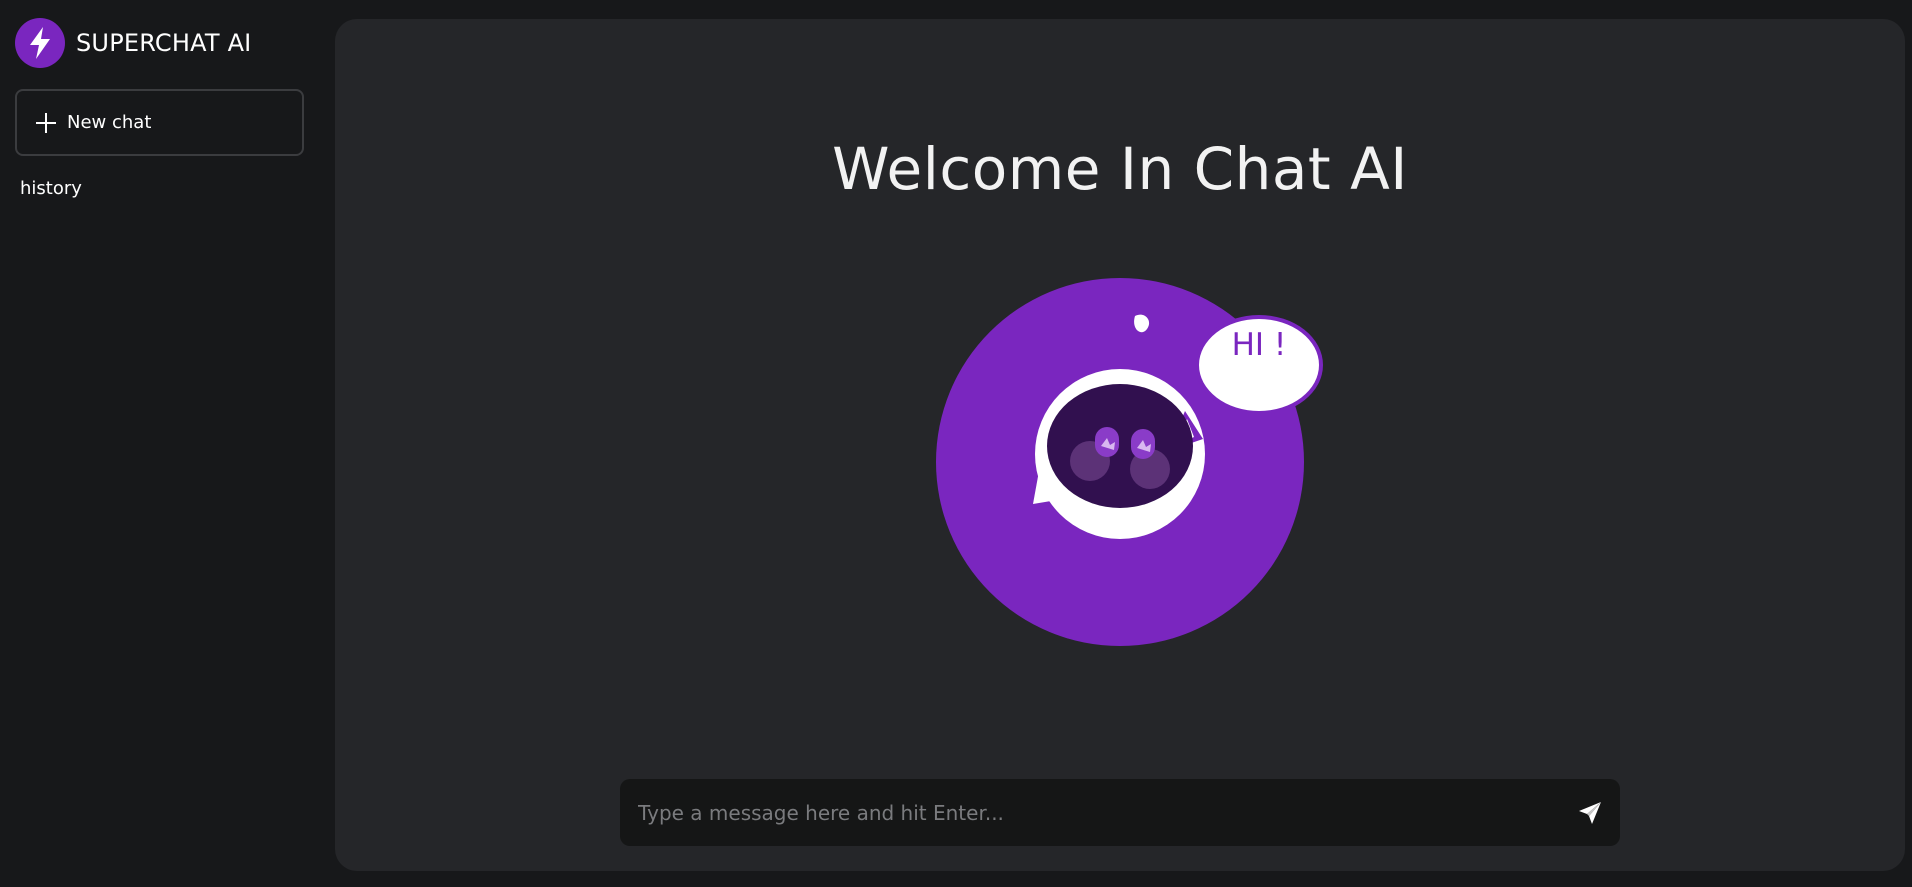  I want to click on new-chat-label: New chat, so click(109, 122).